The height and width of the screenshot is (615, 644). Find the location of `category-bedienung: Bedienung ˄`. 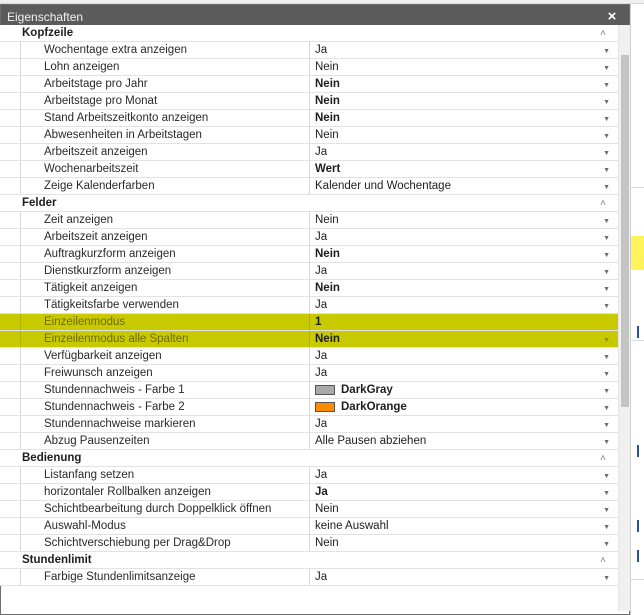

category-bedienung: Bedienung ˄ is located at coordinates (309, 458).